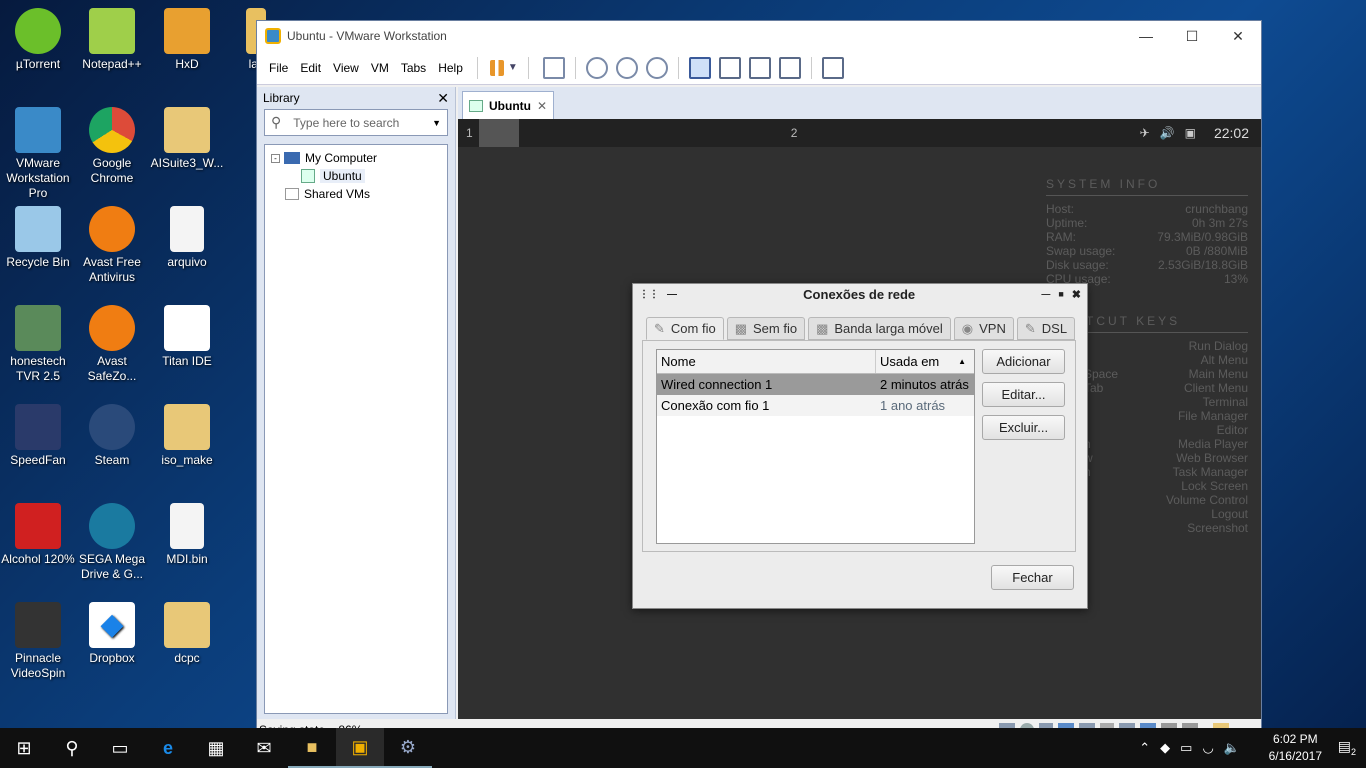  What do you see at coordinates (310, 68) in the screenshot?
I see `menu-edit: Edit` at bounding box center [310, 68].